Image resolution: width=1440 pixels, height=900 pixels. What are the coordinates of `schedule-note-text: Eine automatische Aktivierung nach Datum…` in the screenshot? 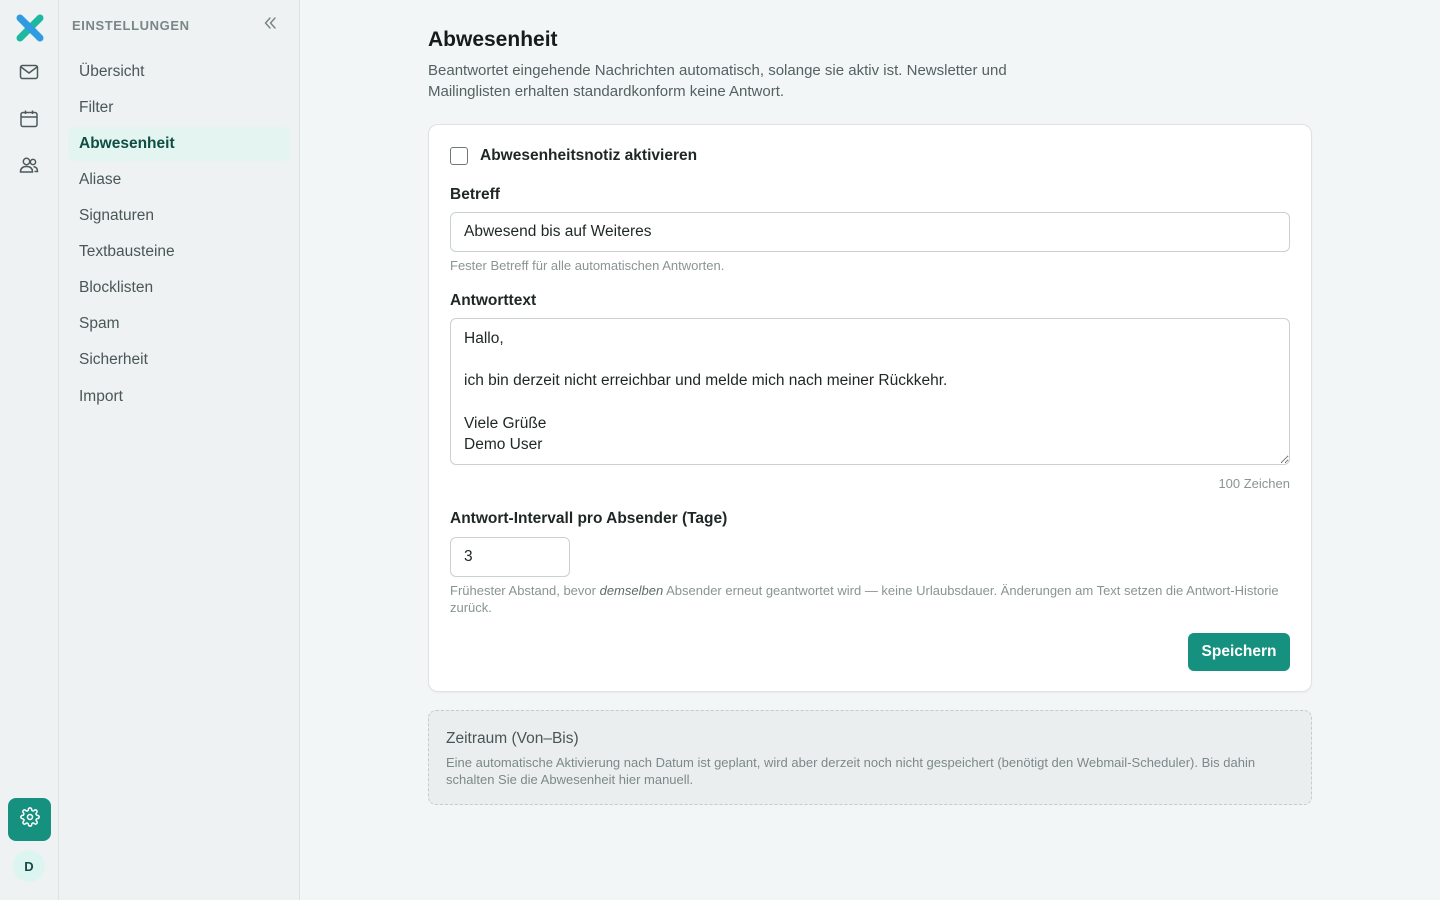 It's located at (851, 771).